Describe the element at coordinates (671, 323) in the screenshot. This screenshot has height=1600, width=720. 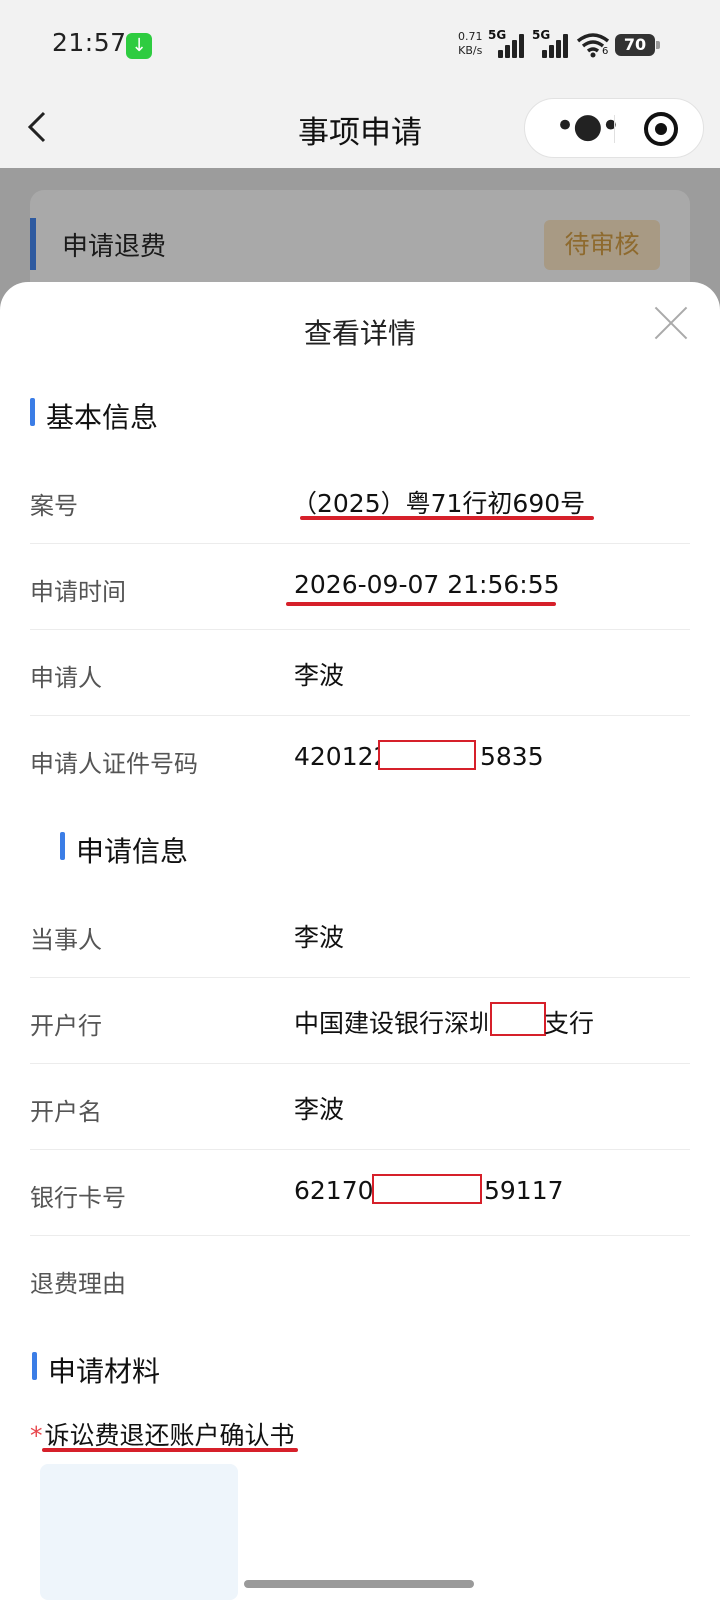
I see `close-icon` at that location.